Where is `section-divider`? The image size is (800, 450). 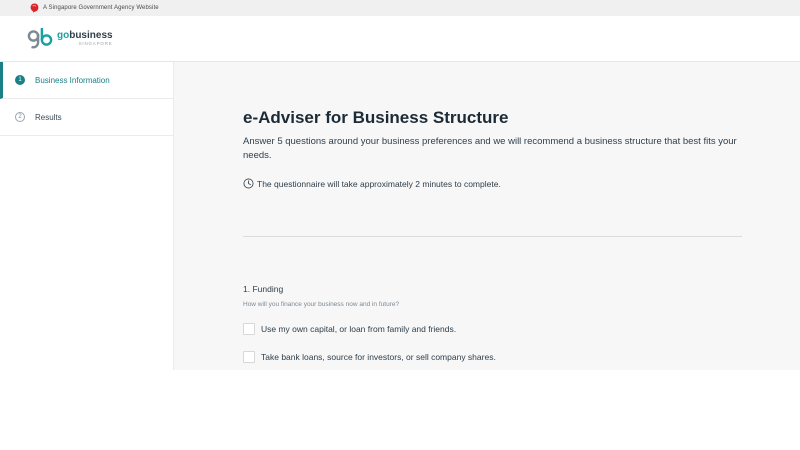
section-divider is located at coordinates (492, 236).